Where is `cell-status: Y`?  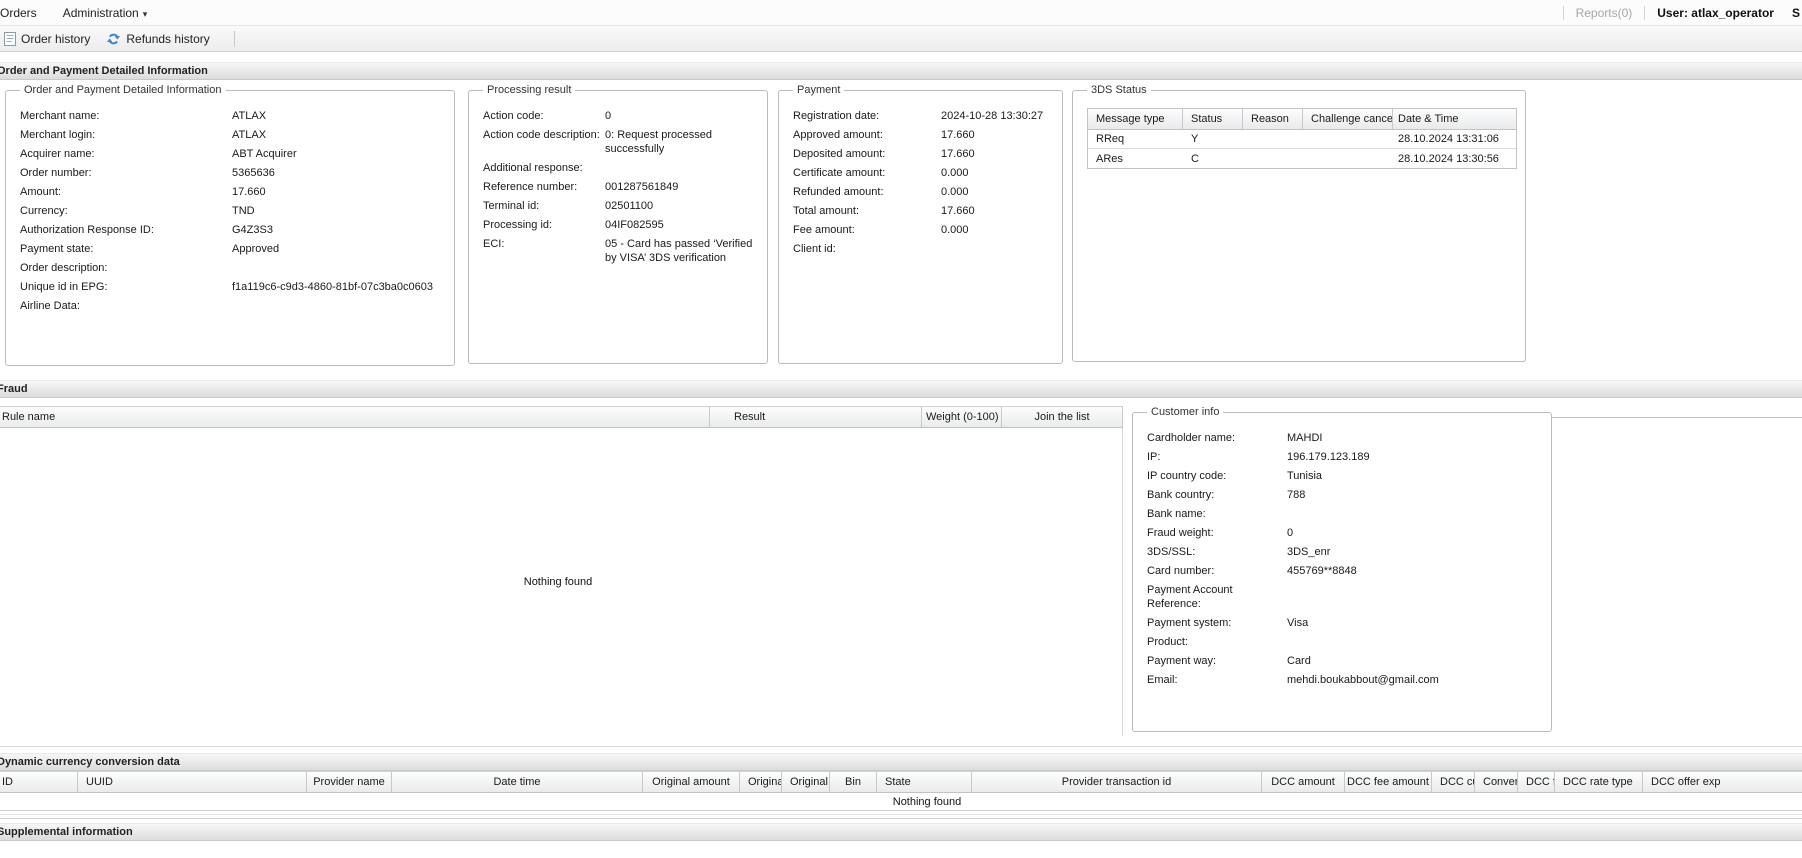 cell-status: Y is located at coordinates (1195, 139).